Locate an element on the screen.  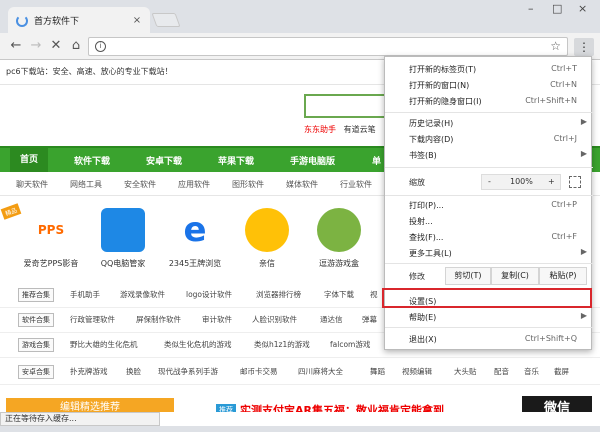
stop-icon: ✕ is located at coordinates (56, 46).